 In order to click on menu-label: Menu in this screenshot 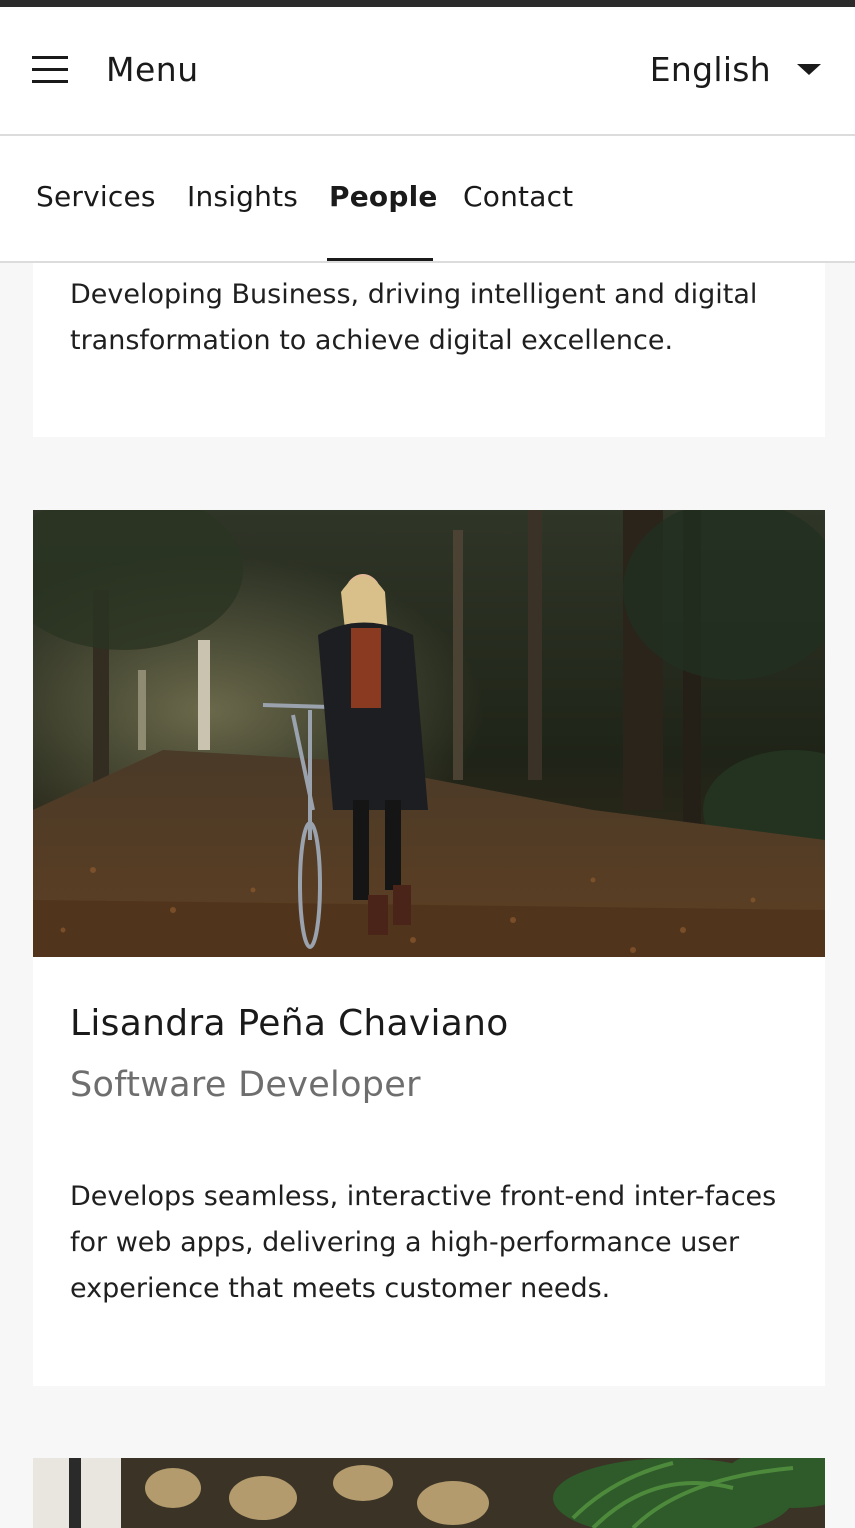, I will do `click(152, 69)`.